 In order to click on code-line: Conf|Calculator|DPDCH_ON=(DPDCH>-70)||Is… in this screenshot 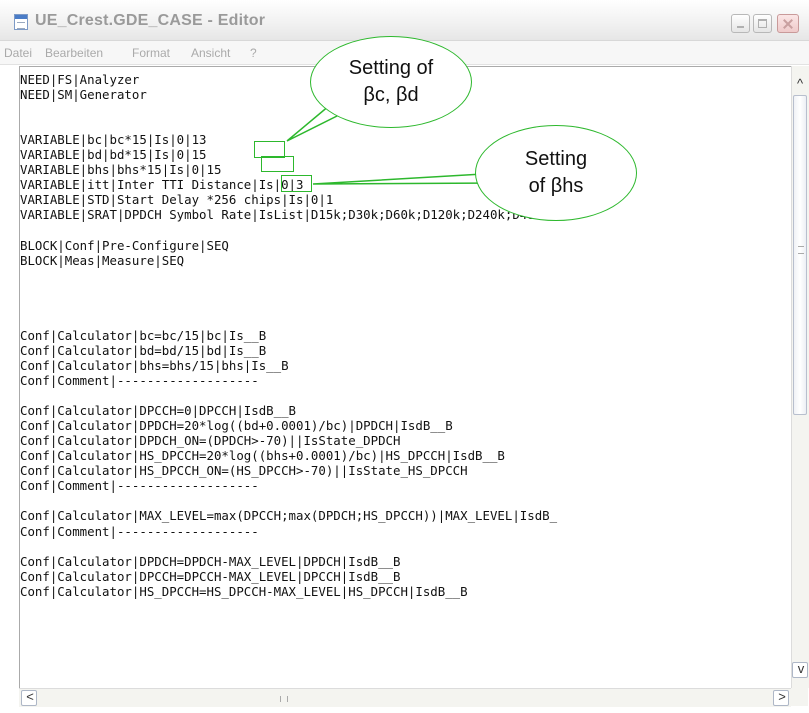, I will do `click(210, 441)`.